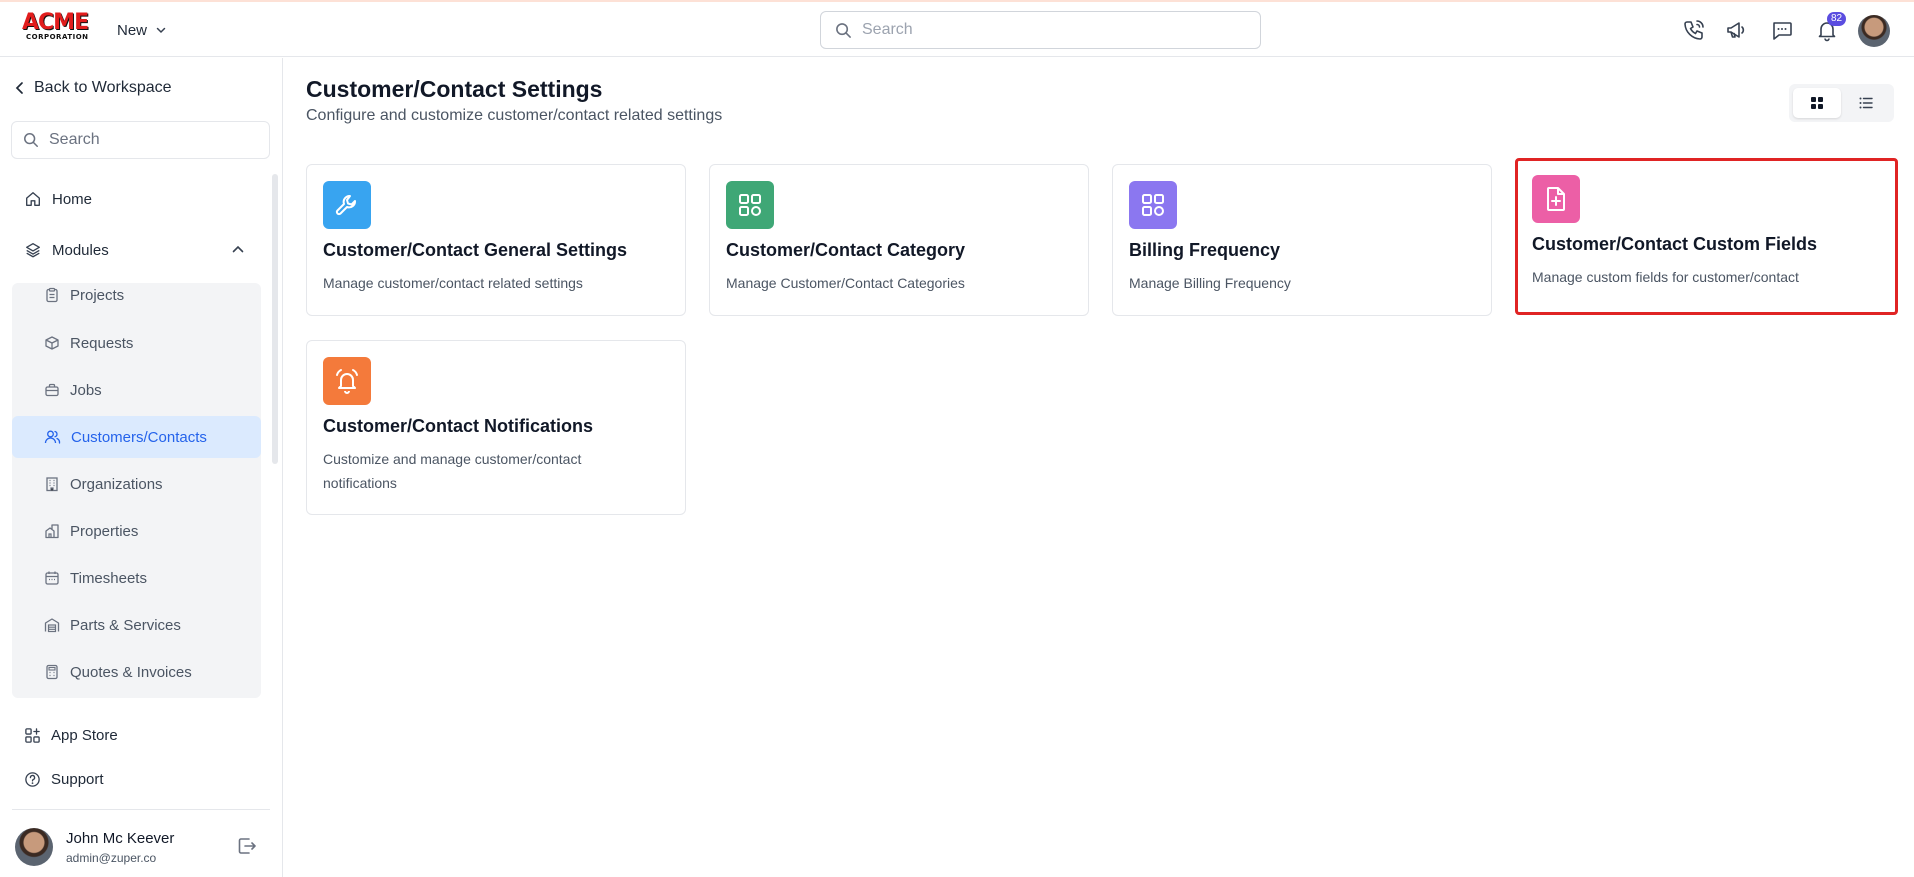 Image resolution: width=1914 pixels, height=877 pixels. Describe the element at coordinates (52, 437) in the screenshot. I see `users-icon` at that location.